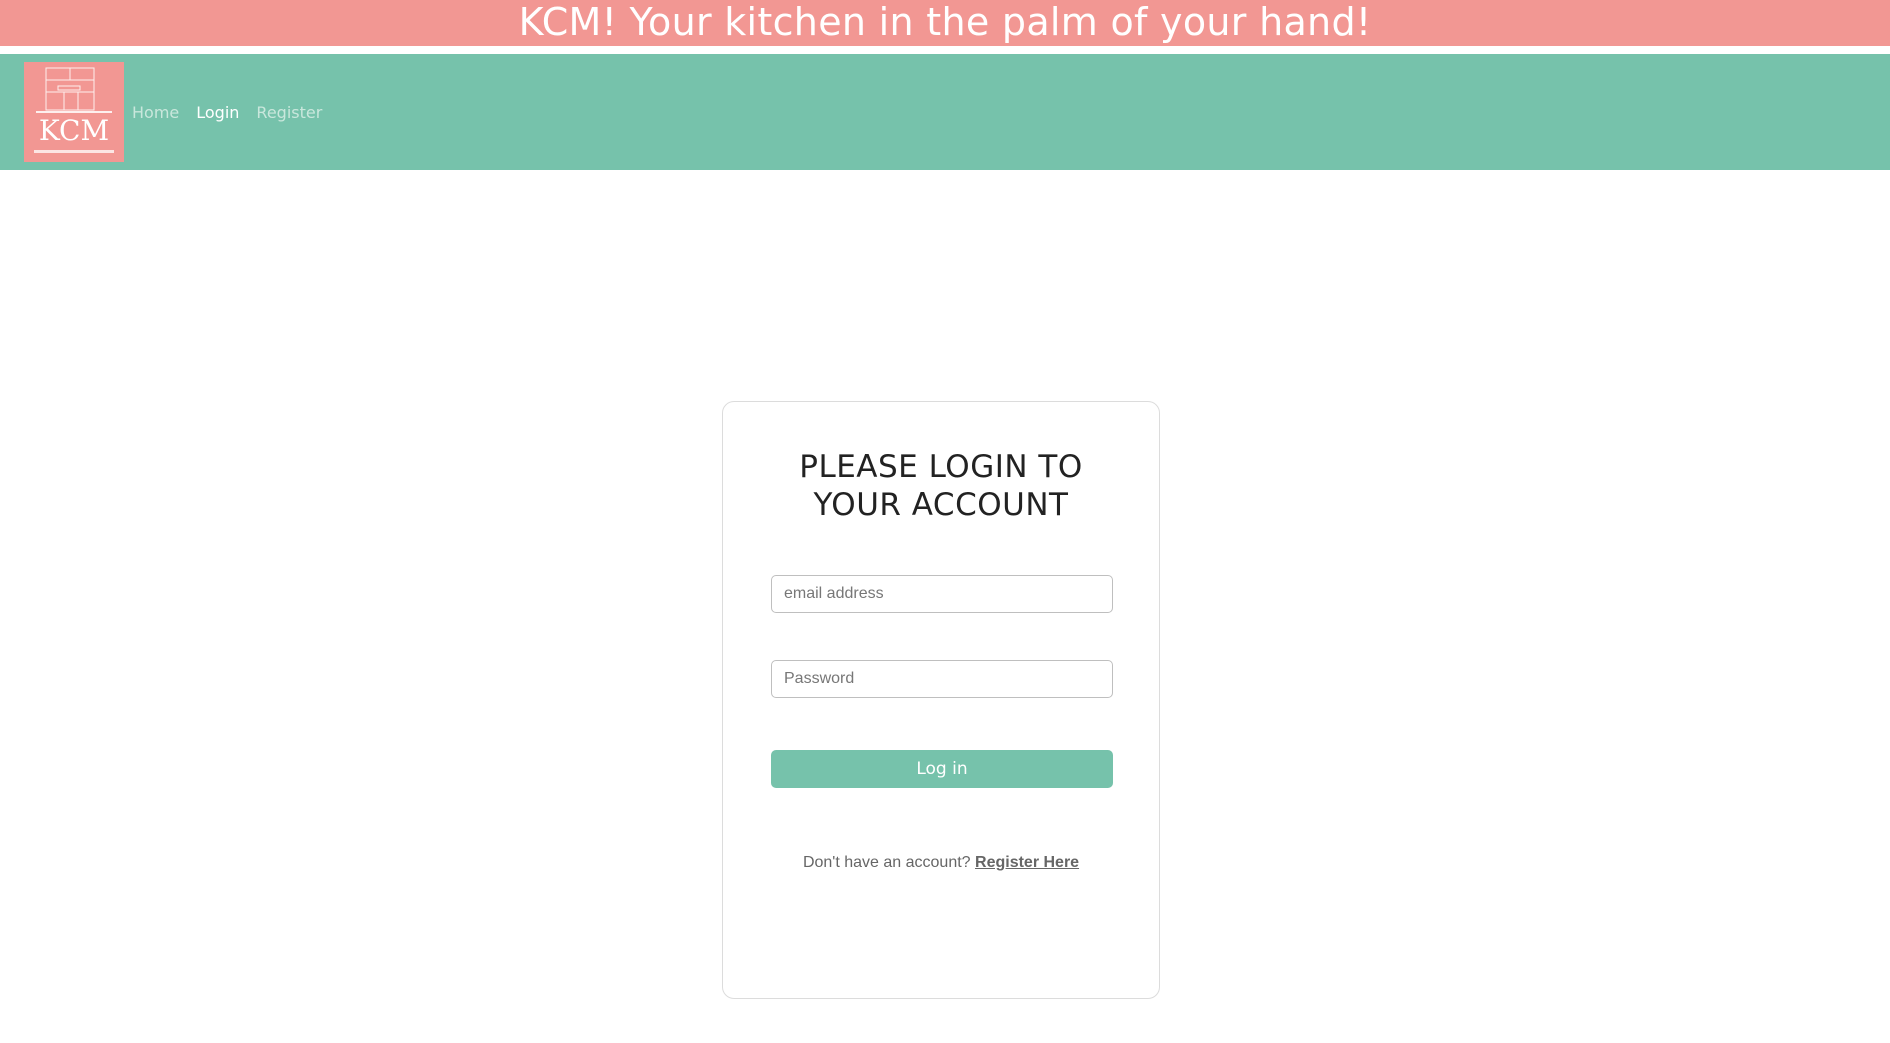  What do you see at coordinates (289, 112) in the screenshot?
I see `nav-register-link: Register` at bounding box center [289, 112].